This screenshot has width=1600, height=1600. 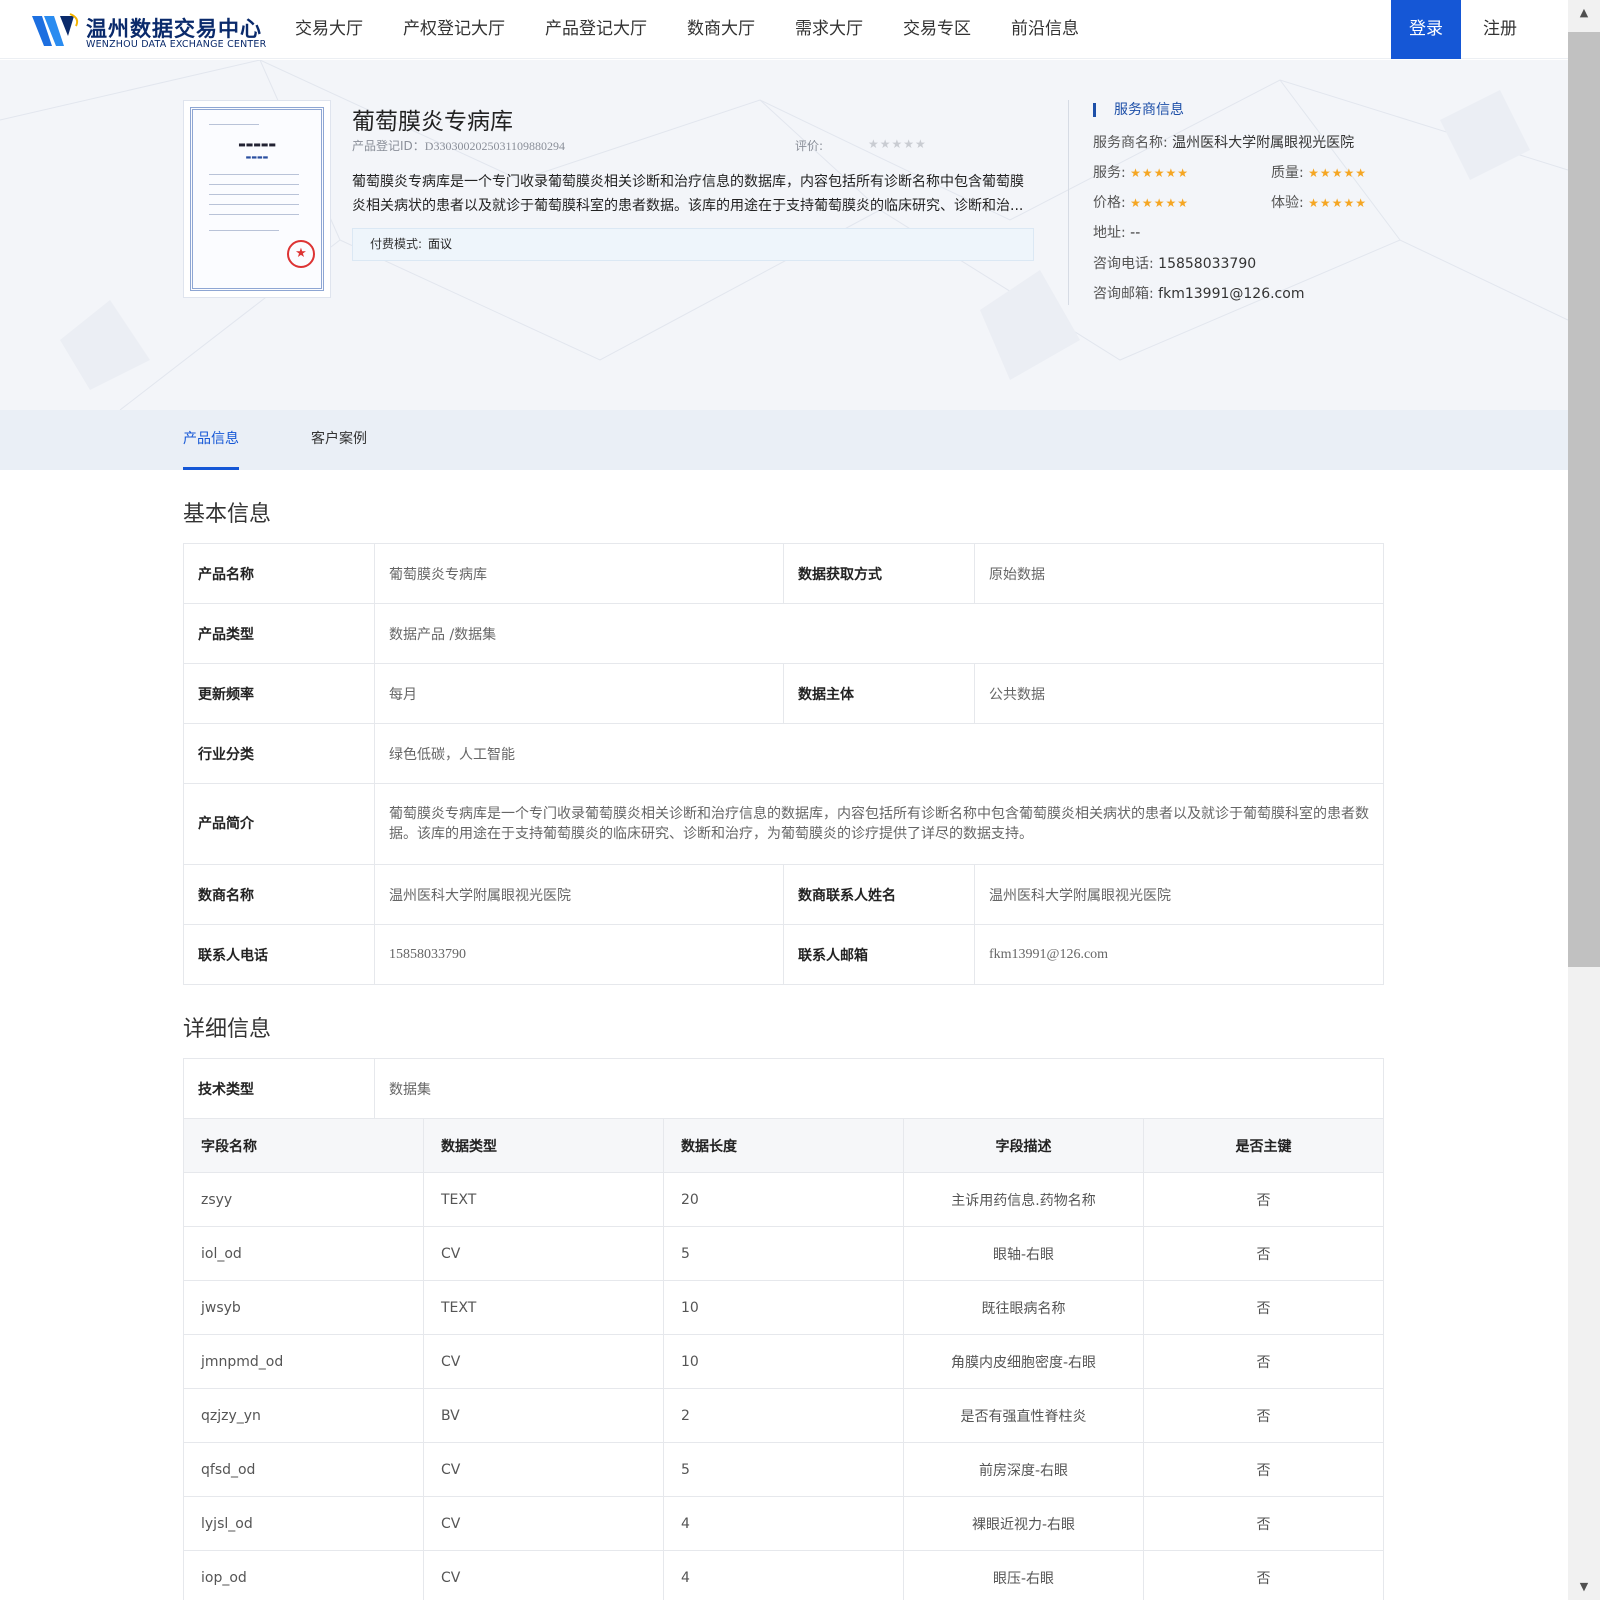 I want to click on field-desc-cell: 角膜内皮细胞密度-右眼, so click(x=1023, y=1361).